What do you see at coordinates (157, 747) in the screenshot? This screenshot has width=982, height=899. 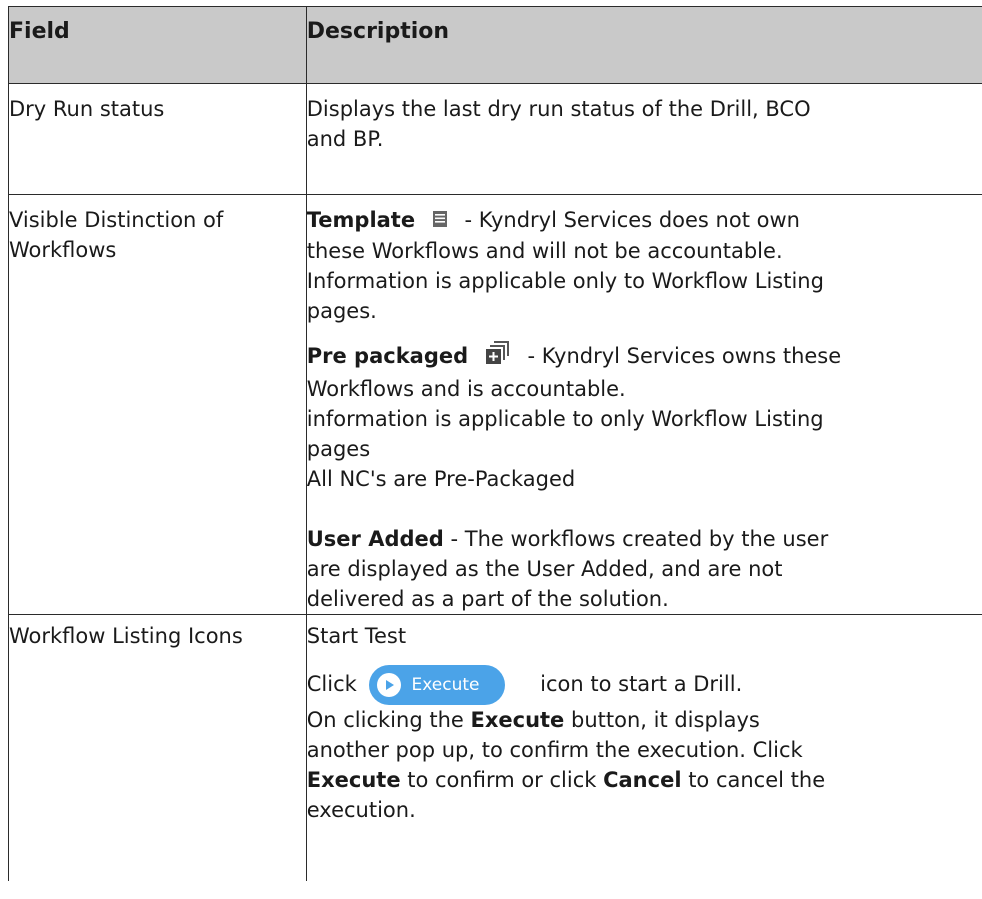 I see `field-cell: Workflow Listing Icons` at bounding box center [157, 747].